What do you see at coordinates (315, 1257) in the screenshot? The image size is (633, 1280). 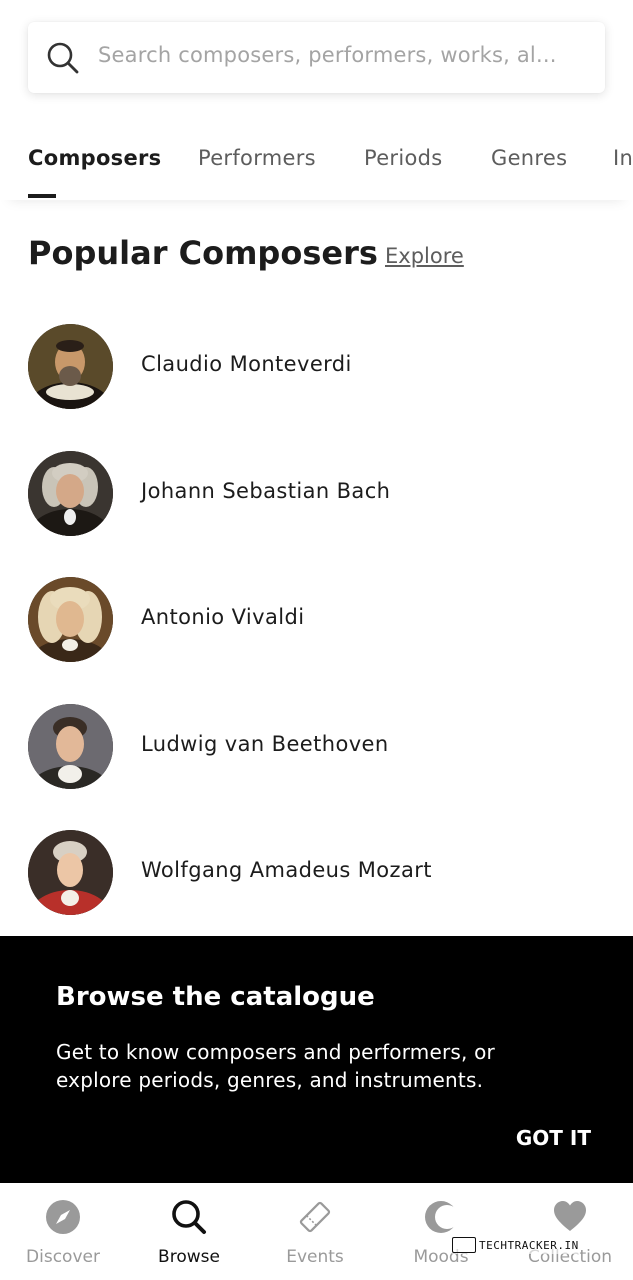 I see `nav-label: Events` at bounding box center [315, 1257].